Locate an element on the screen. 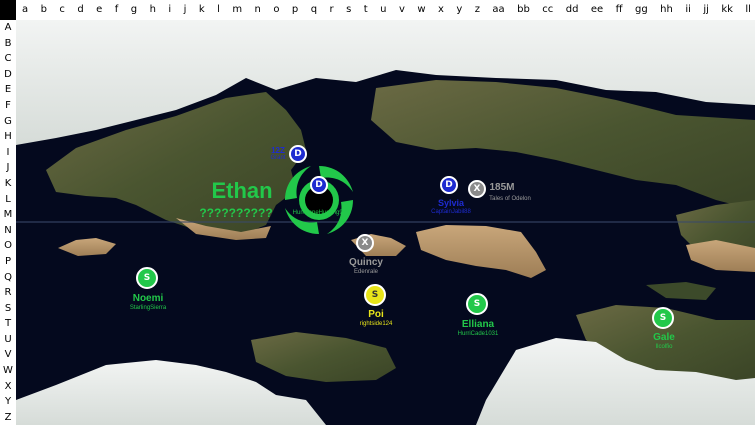 Image resolution: width=755 pixels, height=425 pixels. hurricane-icon is located at coordinates (319, 200).